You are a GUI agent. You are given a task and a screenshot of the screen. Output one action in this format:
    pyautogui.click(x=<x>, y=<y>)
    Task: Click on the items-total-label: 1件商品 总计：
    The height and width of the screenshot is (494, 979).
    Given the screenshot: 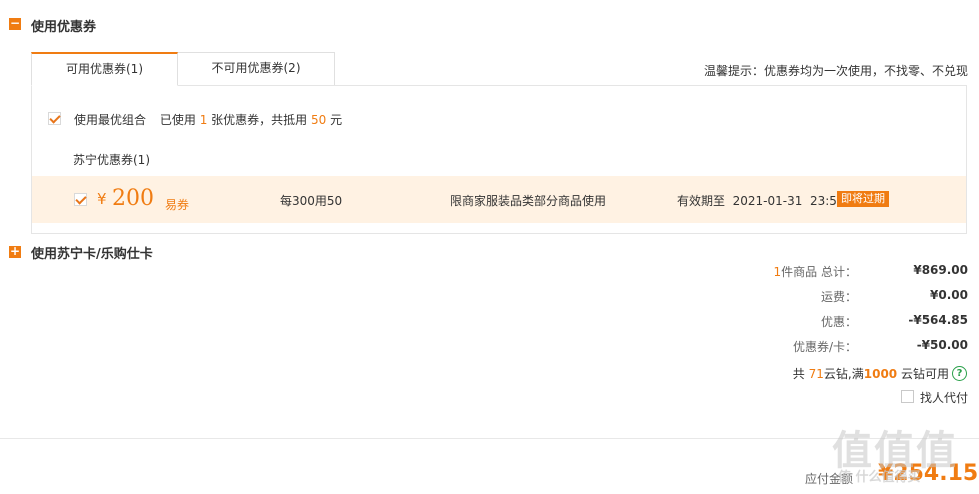 What is the action you would take?
    pyautogui.click(x=815, y=271)
    